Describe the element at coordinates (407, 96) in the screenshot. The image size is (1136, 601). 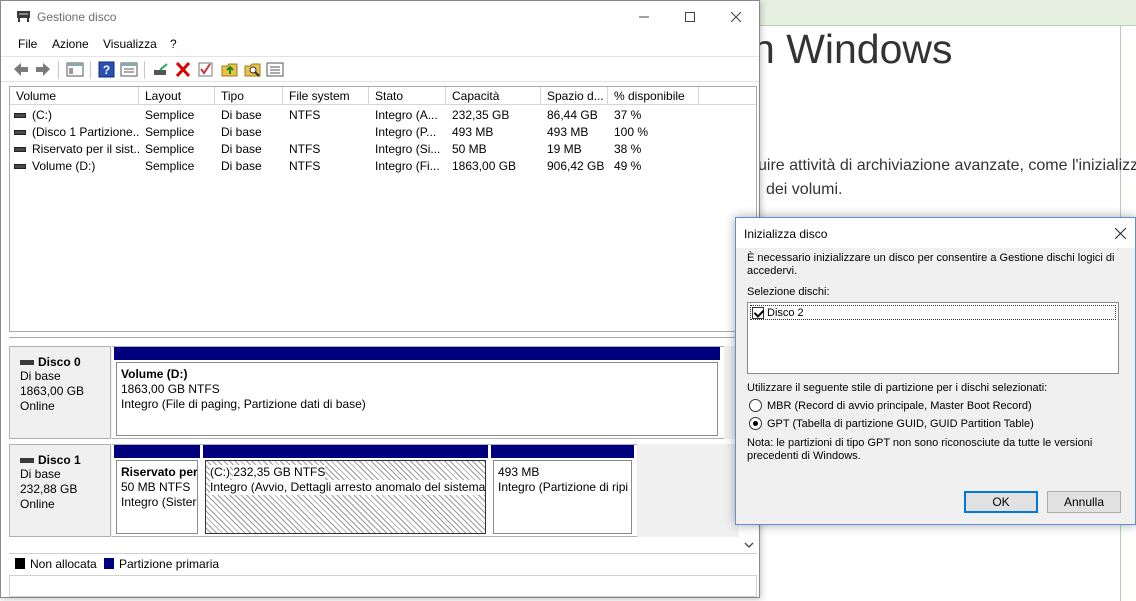
I see `column-header-stato: Stato` at that location.